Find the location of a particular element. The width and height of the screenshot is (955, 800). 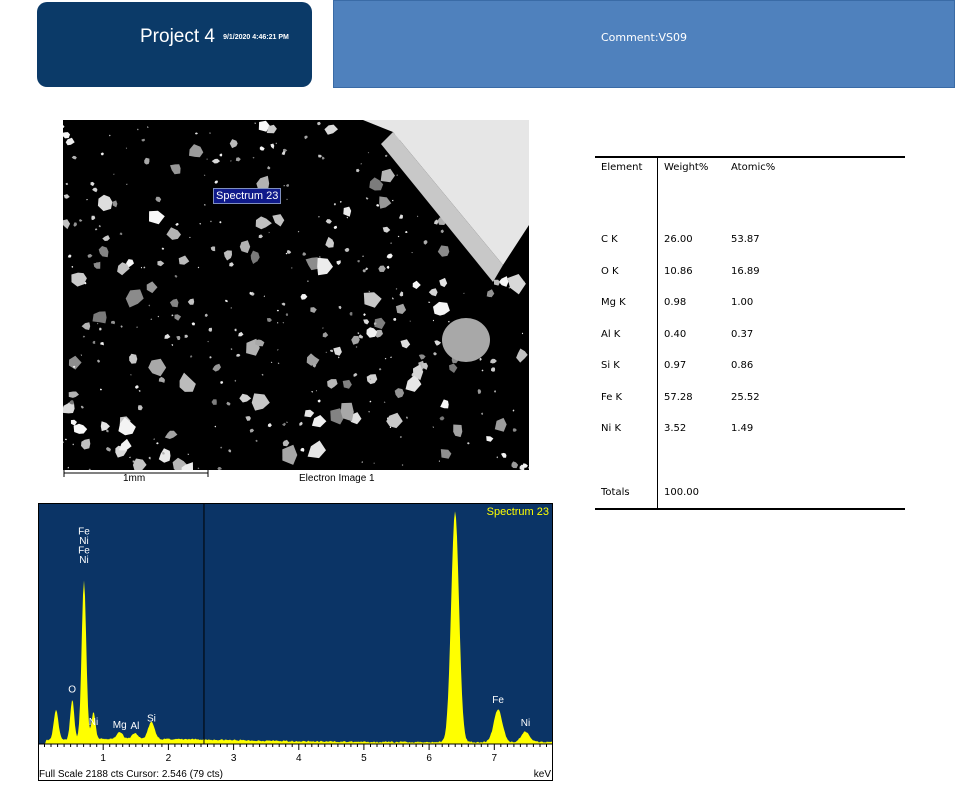

peak-label-7: Al is located at coordinates (134, 726).